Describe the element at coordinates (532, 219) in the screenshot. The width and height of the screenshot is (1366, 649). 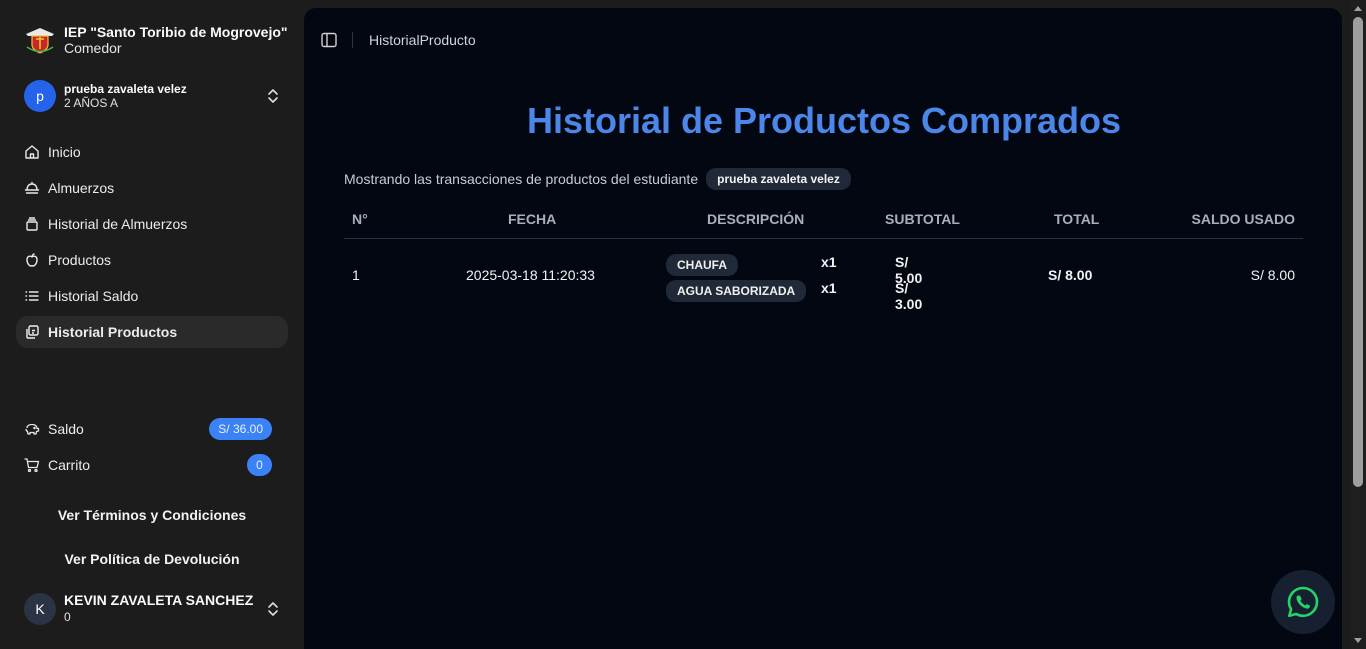
I see `col-date: FECHA` at that location.